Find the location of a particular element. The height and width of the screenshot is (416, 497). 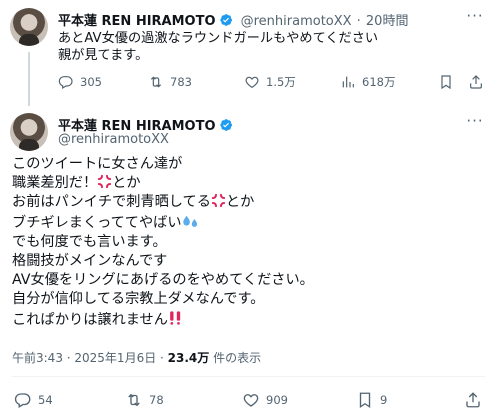

views-button: 618万 is located at coordinates (367, 82).